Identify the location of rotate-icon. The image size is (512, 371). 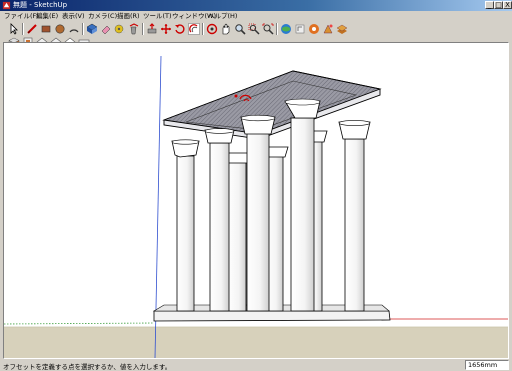
(180, 29).